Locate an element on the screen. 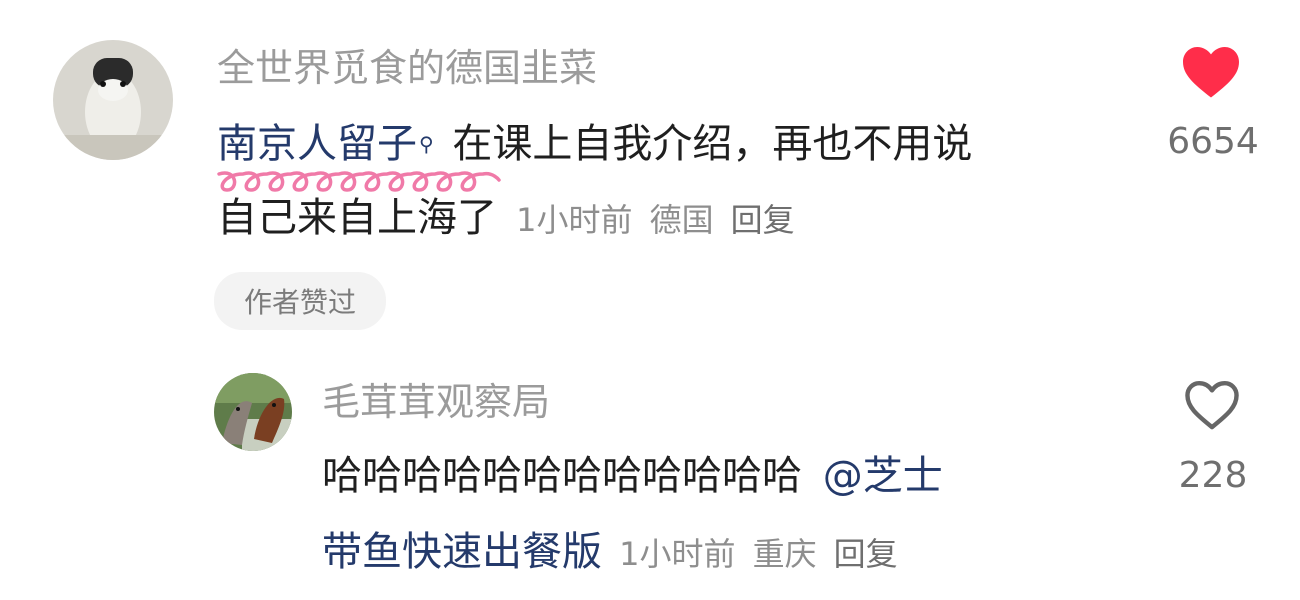  comment-text-part2: 自己来自上海了 is located at coordinates (357, 218).